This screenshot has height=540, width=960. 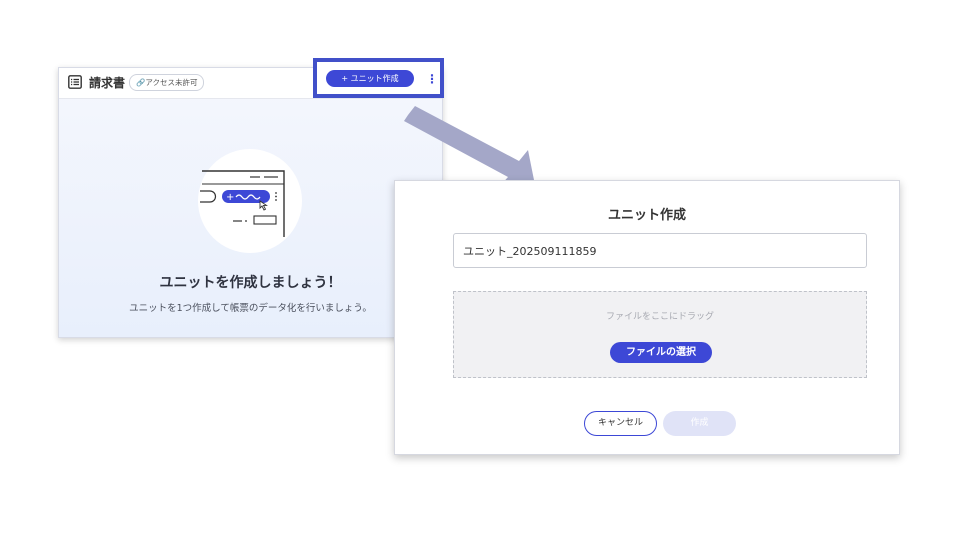 I want to click on kebab-icon: ⋮, so click(x=432, y=79).